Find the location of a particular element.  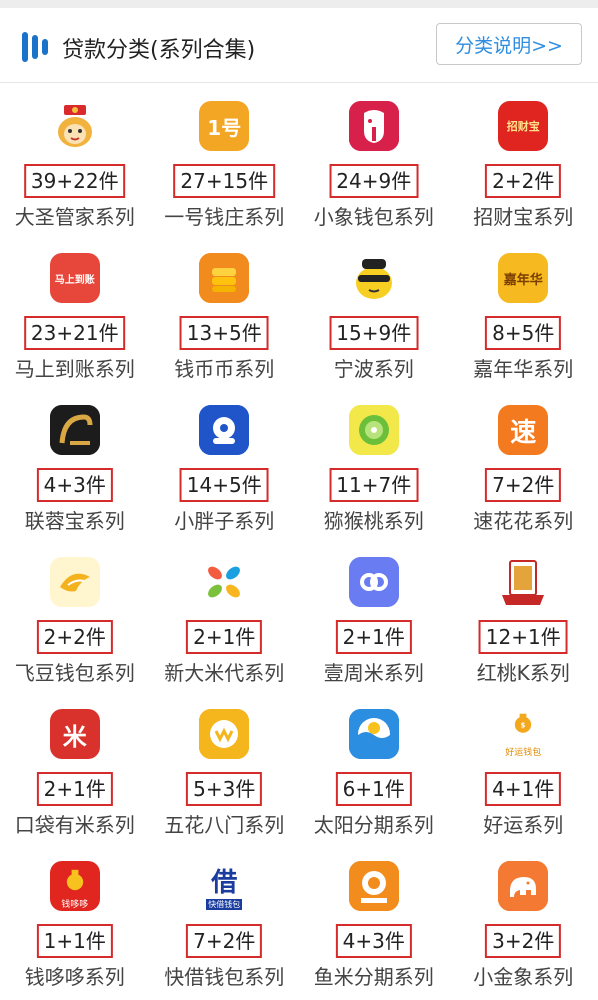

monkey-king-icon is located at coordinates (74, 126).